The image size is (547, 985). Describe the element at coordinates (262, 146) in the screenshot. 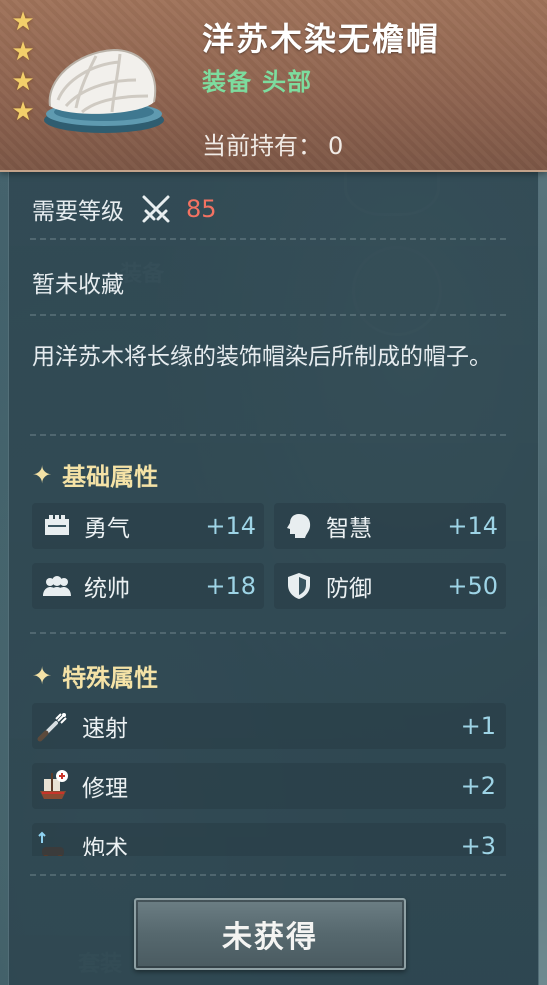

I see `owned-label: 当前持有：` at that location.